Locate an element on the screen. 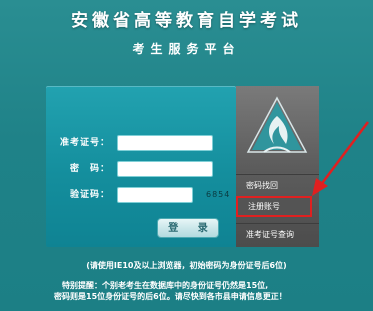 Image resolution: width=373 pixels, height=311 pixels. captcha-image: 6854 is located at coordinates (220, 194).